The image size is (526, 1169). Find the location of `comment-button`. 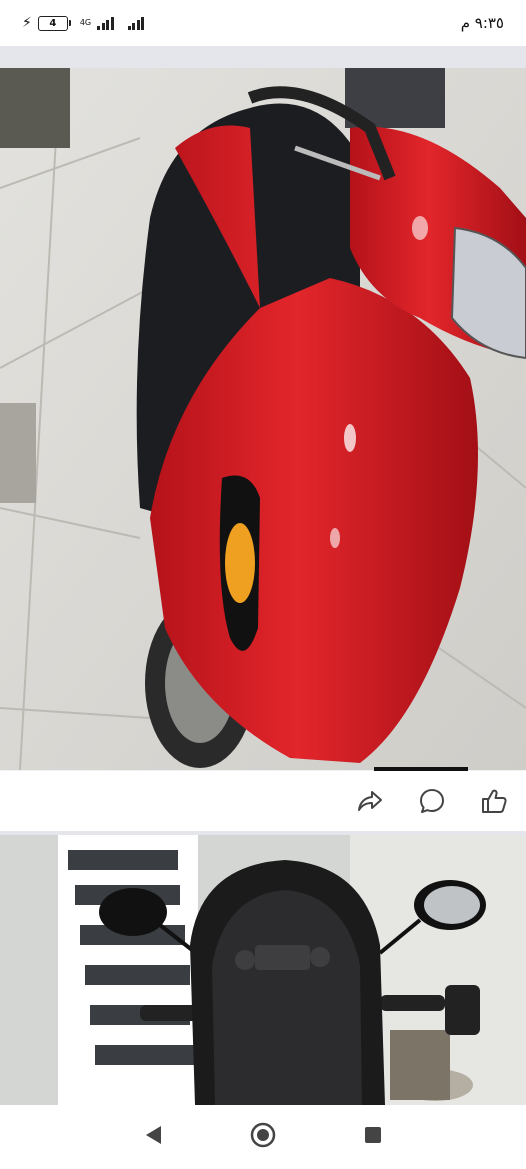

comment-button is located at coordinates (432, 801).